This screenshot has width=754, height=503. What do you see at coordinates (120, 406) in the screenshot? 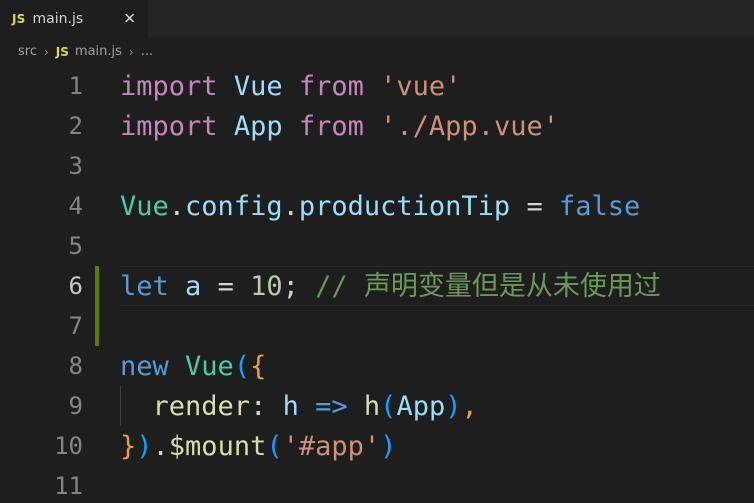
I see `indent-guide` at bounding box center [120, 406].